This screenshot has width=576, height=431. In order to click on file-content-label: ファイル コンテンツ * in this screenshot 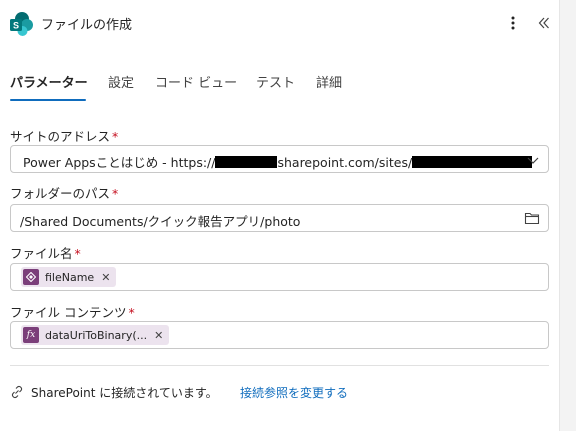, I will do `click(72, 311)`.